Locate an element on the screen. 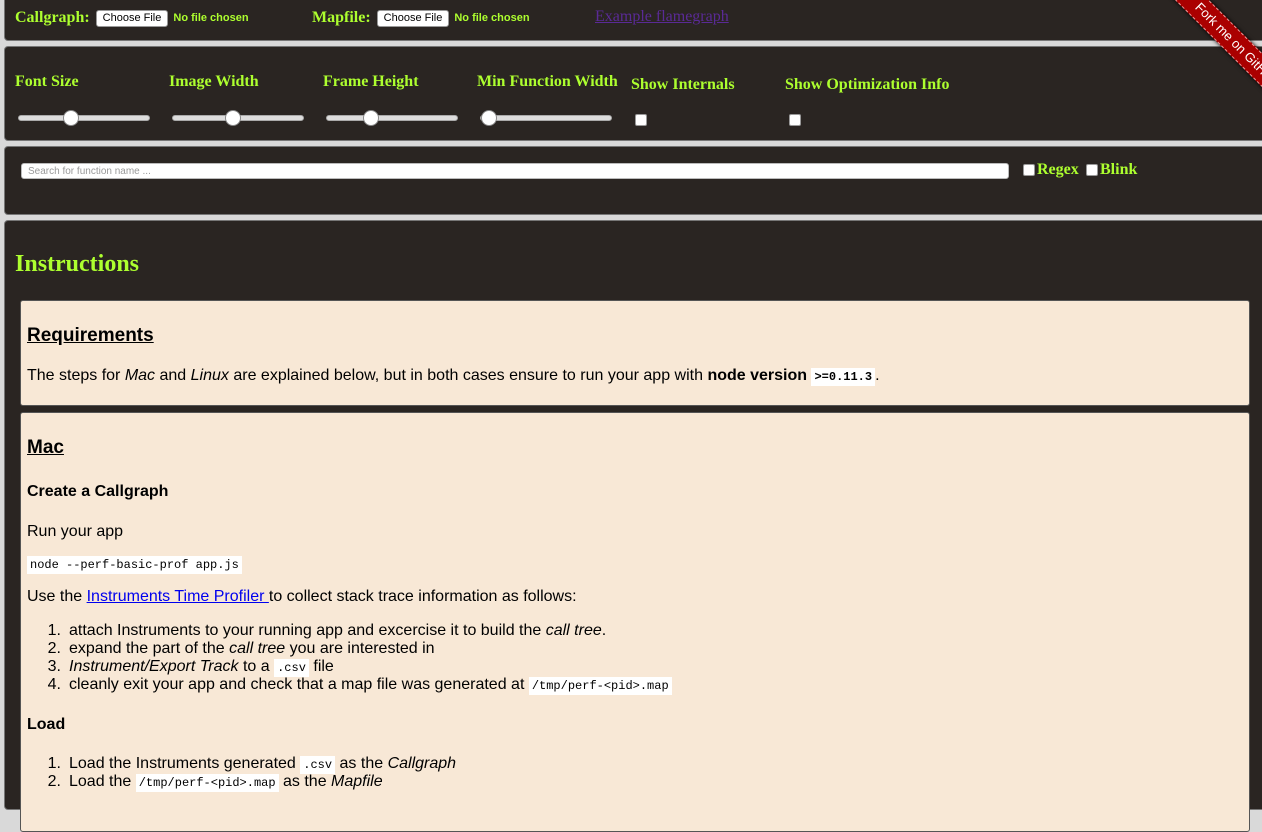 Image resolution: width=1262 pixels, height=832 pixels. callgraph-label: Callgraph: is located at coordinates (52, 17).